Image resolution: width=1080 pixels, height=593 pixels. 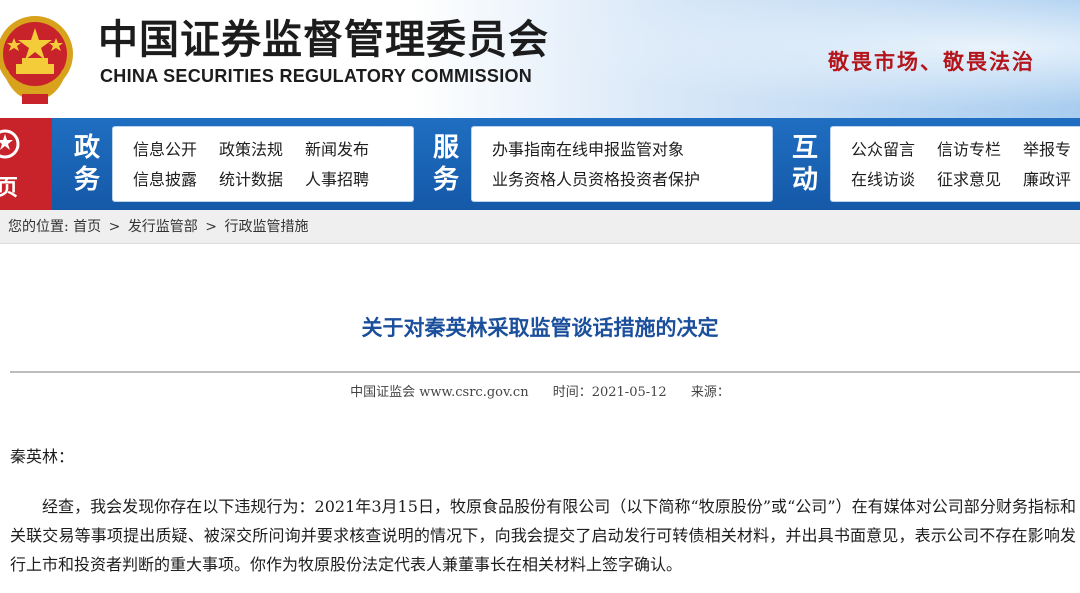 I want to click on breadcrumb-current-link: 行政监管措施, so click(x=266, y=227).